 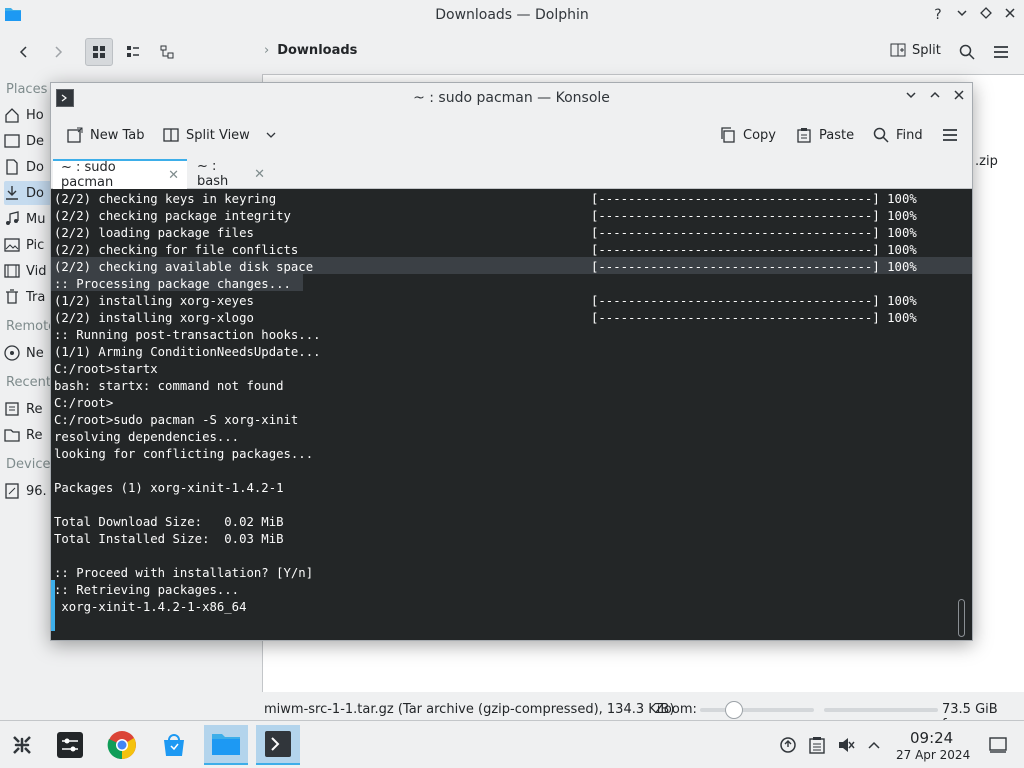 What do you see at coordinates (176, 420) in the screenshot?
I see `terminal-line: C:/root>sudo pacman -S xorg-xinit` at bounding box center [176, 420].